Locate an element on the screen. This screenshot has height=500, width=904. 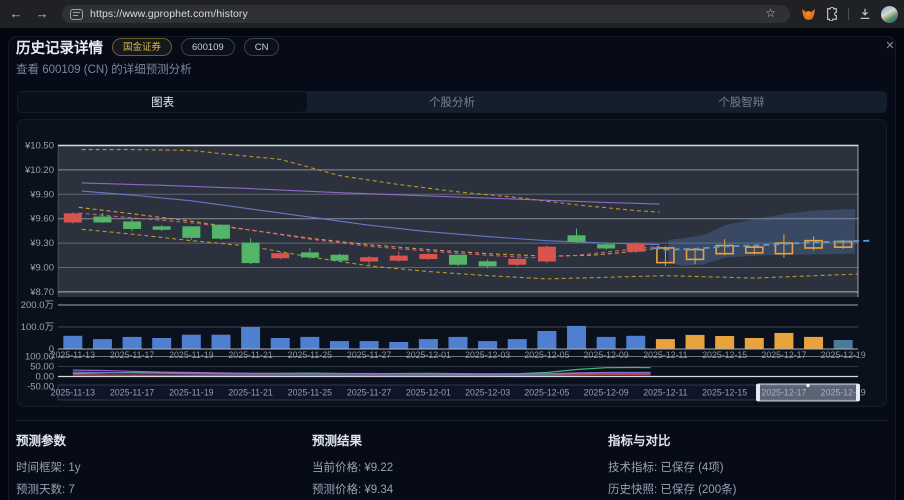
extensions-puzzle-icon is located at coordinates (832, 14).